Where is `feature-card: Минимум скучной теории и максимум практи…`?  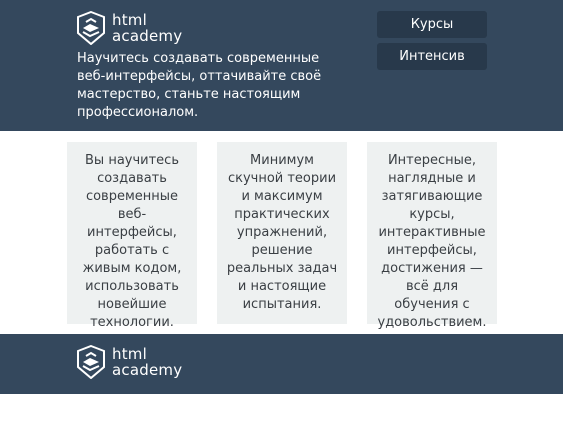
feature-card: Минимум скучной теории и максимум практи… is located at coordinates (282, 233).